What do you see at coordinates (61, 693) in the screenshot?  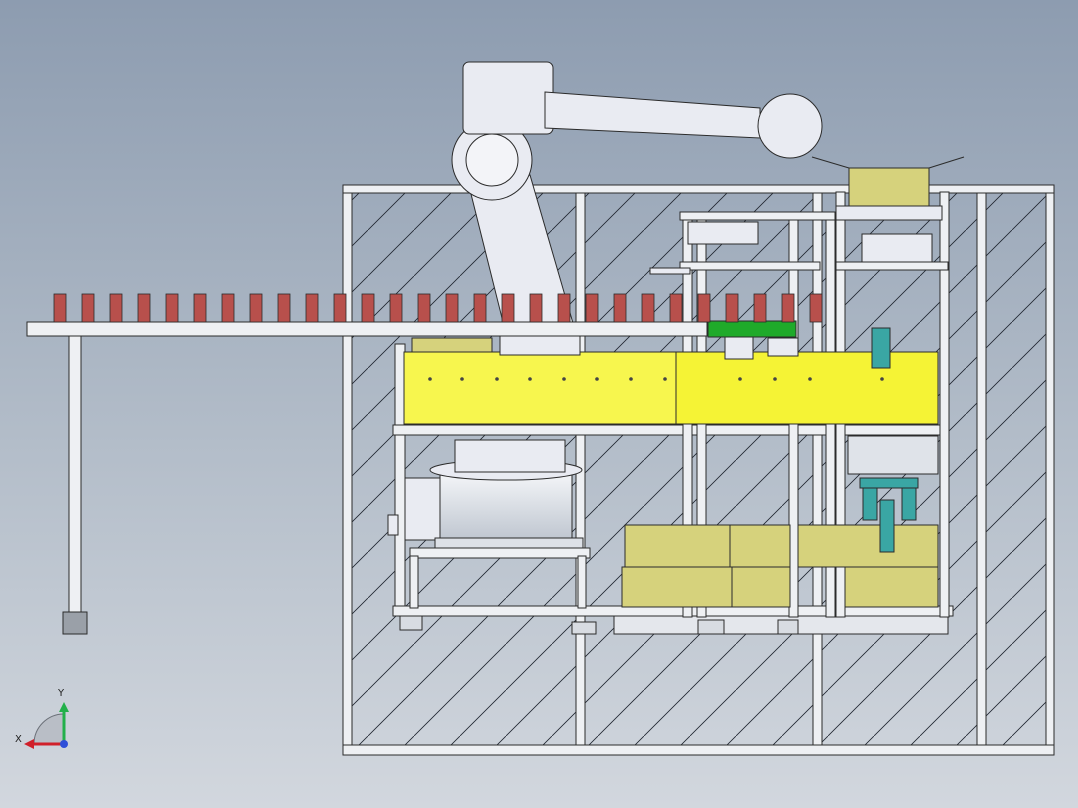 I see `y-axis-label: Y` at bounding box center [61, 693].